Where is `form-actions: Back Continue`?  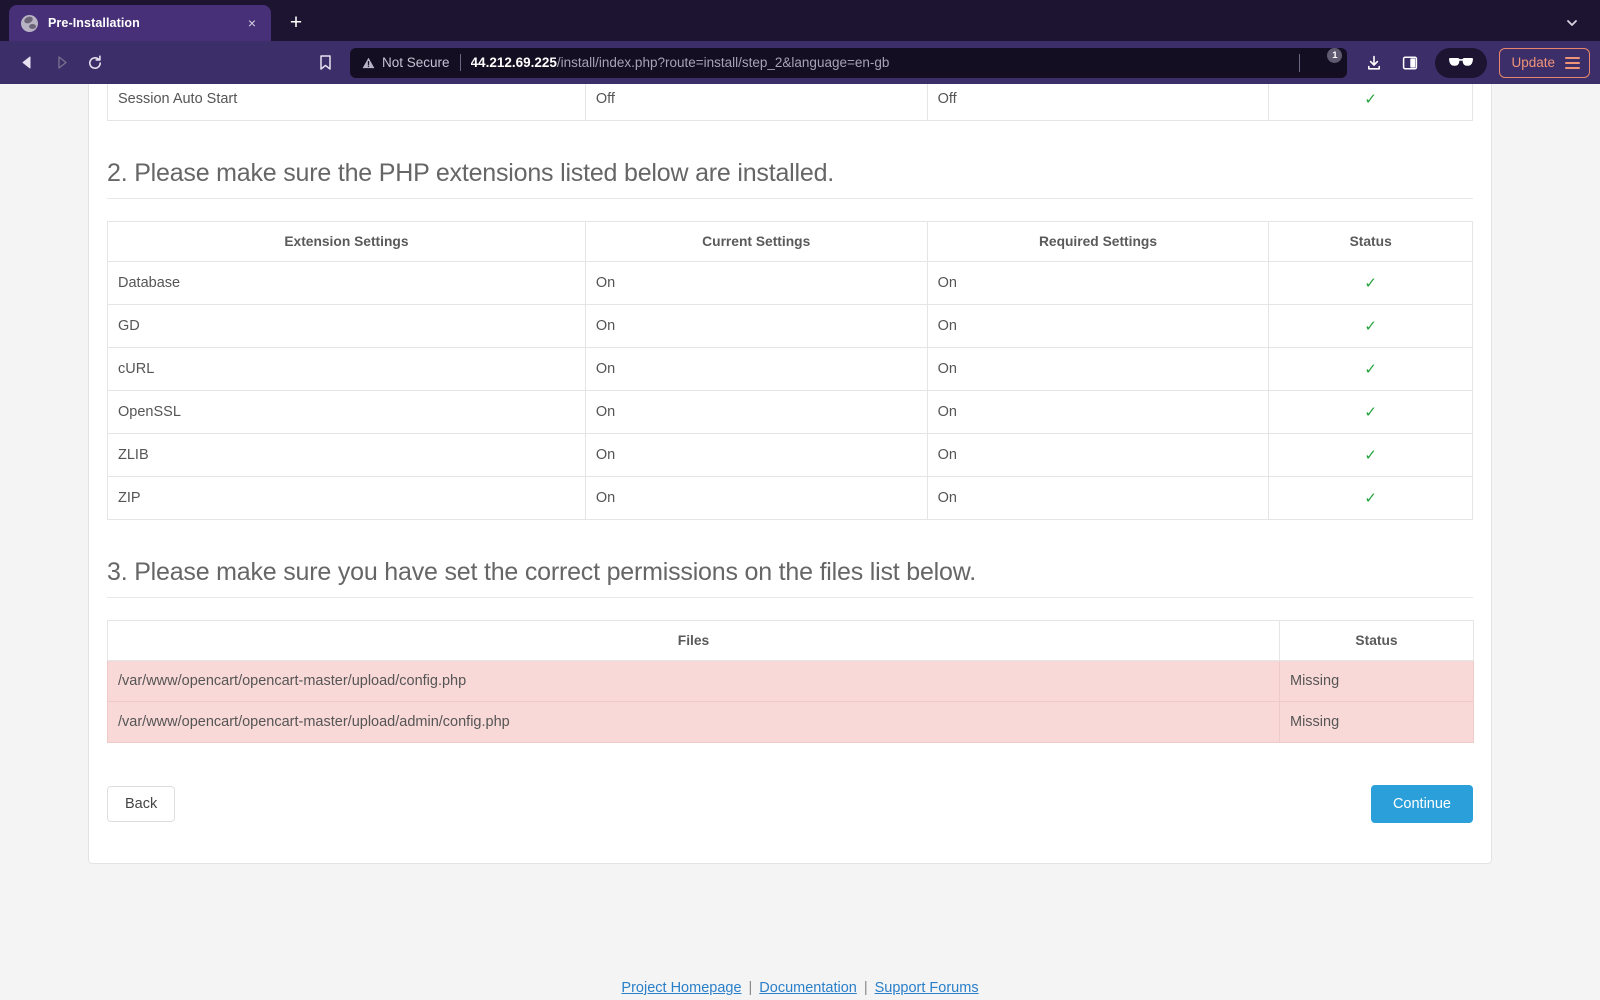 form-actions: Back Continue is located at coordinates (790, 804).